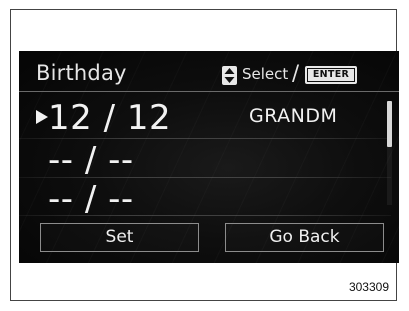  I want to click on go-back-button: Go Back, so click(304, 237).